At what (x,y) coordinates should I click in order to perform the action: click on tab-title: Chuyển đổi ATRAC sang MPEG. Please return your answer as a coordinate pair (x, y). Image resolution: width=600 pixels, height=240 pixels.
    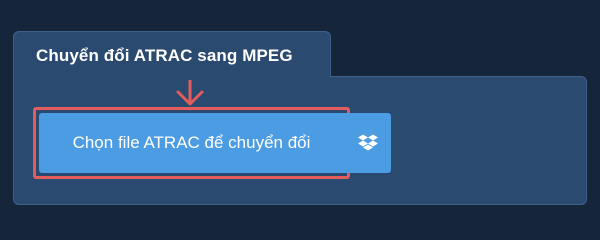
    Looking at the image, I should click on (164, 55).